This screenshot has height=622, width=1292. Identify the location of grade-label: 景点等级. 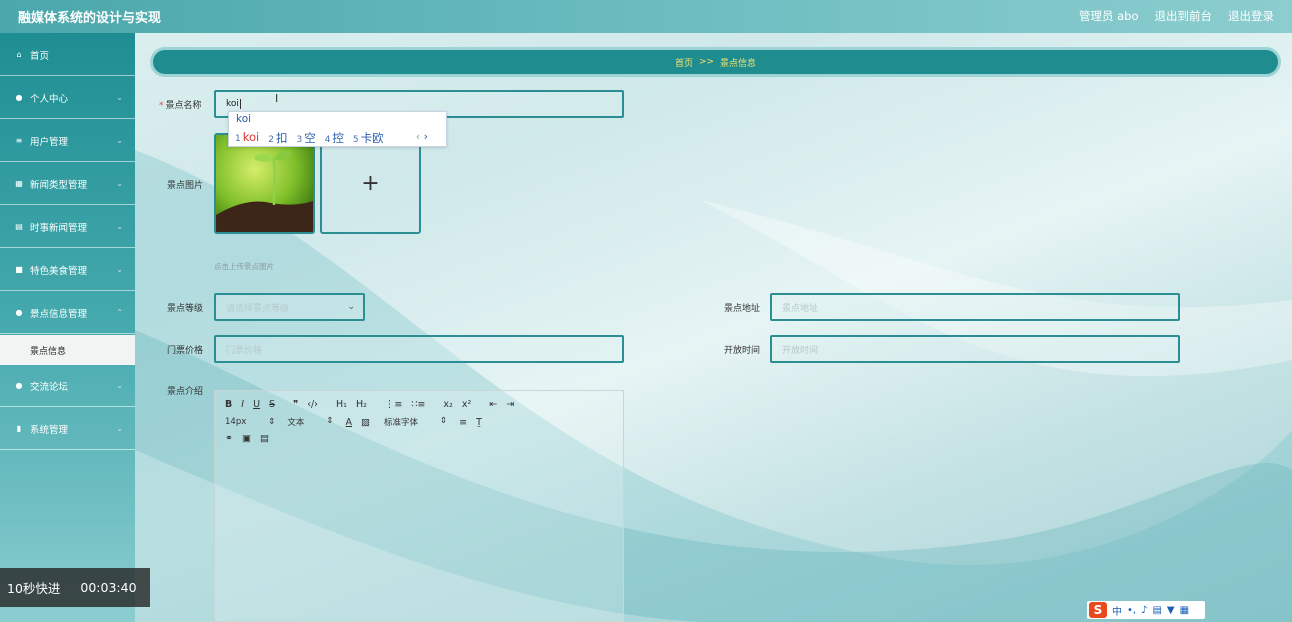
(185, 309).